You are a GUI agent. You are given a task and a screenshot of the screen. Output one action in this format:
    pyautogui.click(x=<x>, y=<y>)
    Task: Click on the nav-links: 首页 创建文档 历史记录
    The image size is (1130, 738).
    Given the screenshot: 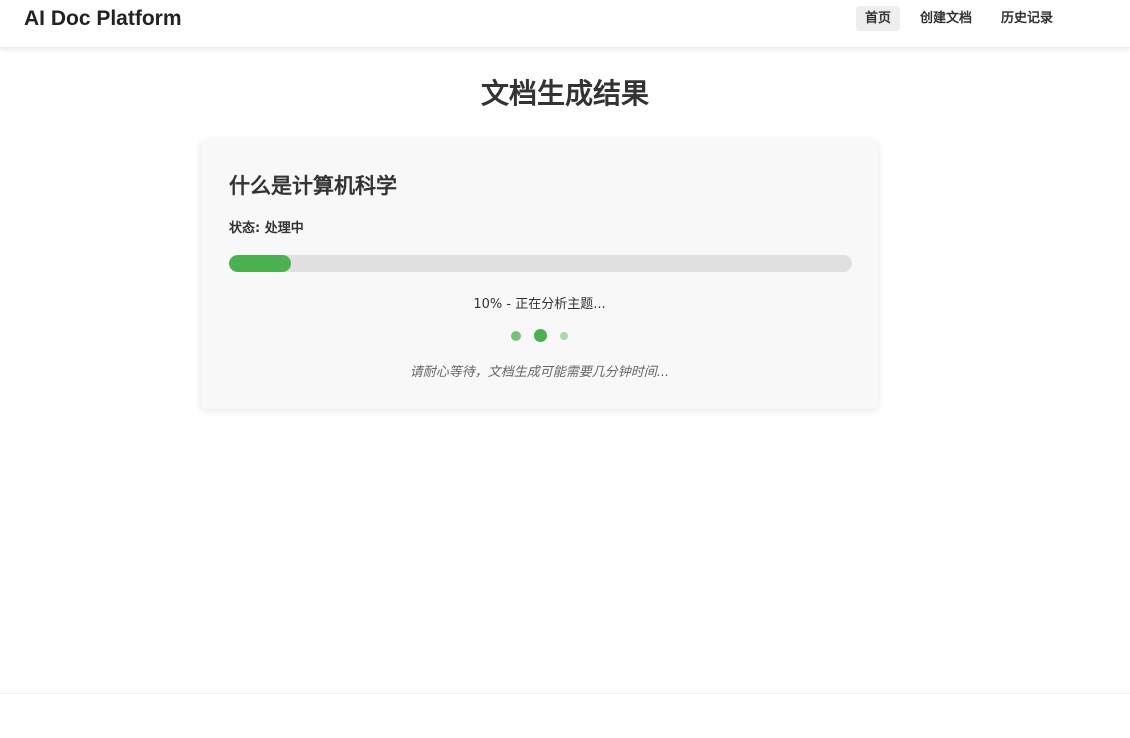 What is the action you would take?
    pyautogui.click(x=958, y=18)
    